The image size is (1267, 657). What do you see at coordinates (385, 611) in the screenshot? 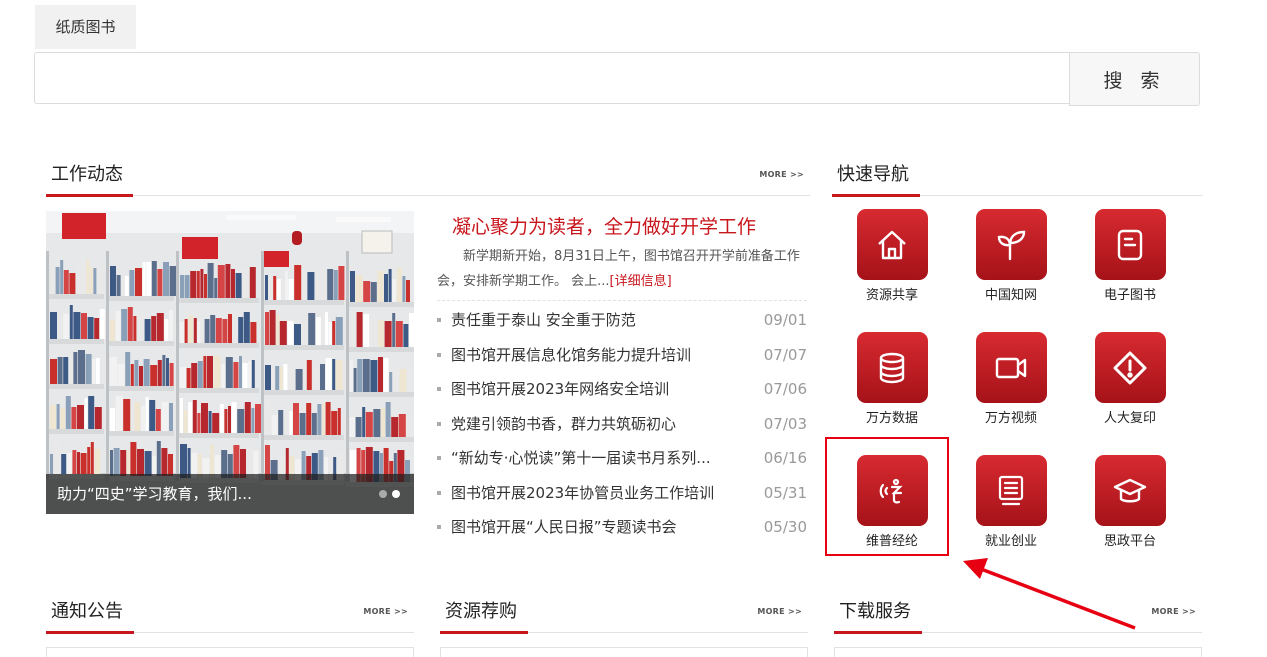
I see `notices-more-link: MORE >>` at bounding box center [385, 611].